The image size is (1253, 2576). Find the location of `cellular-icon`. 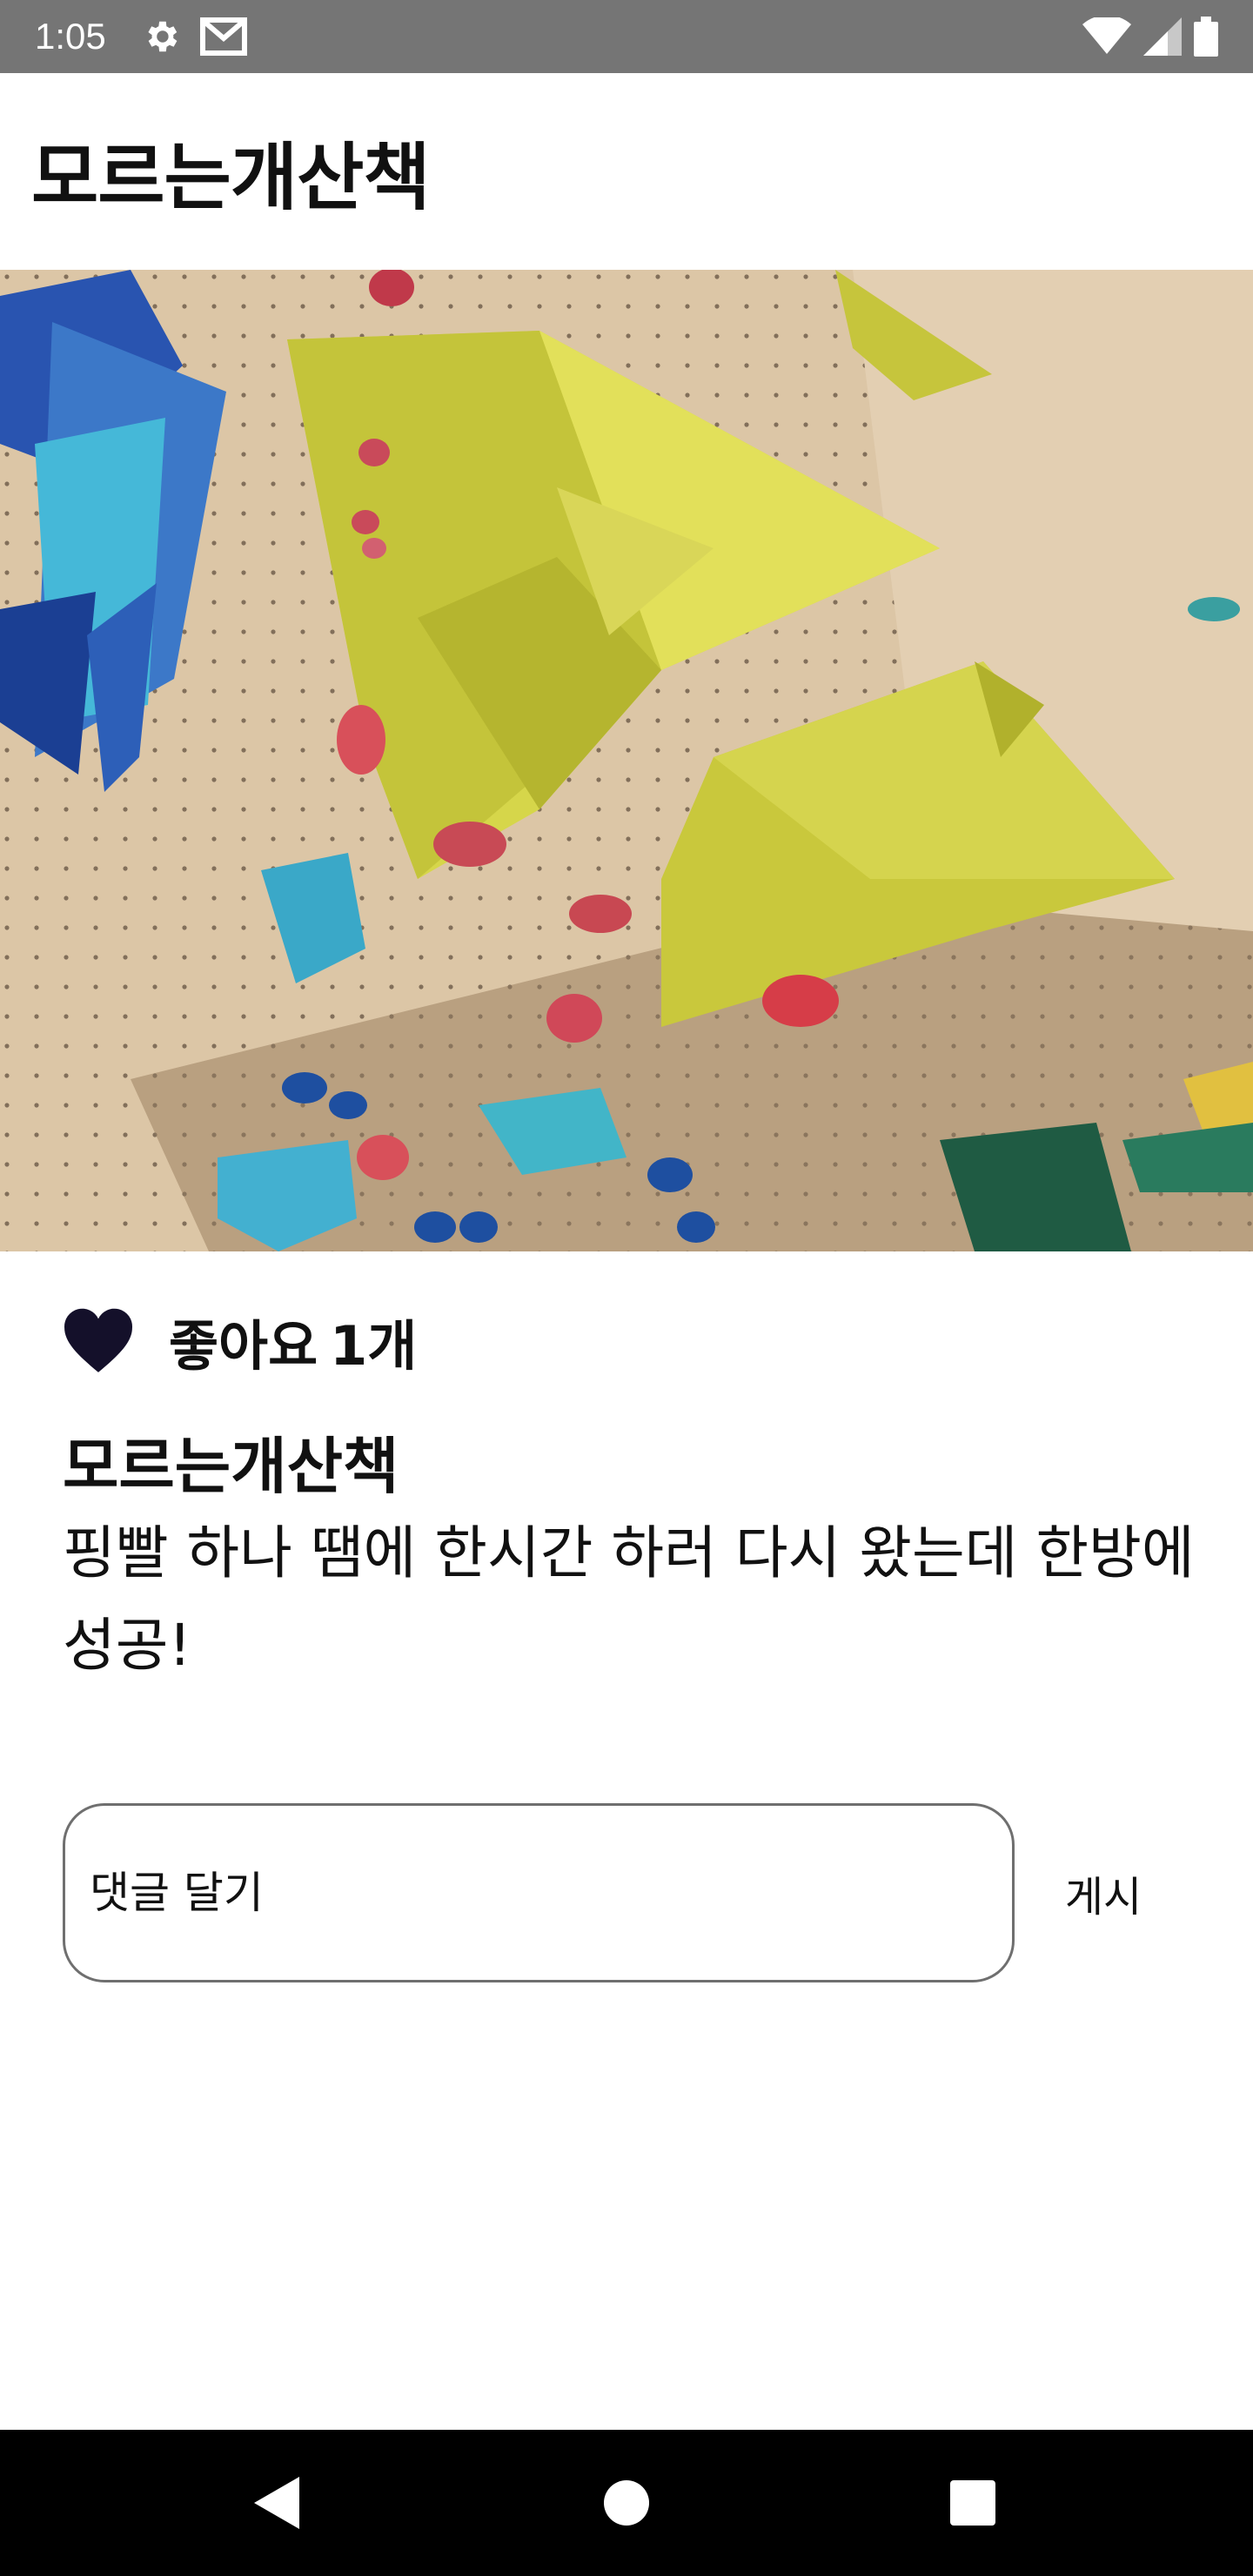

cellular-icon is located at coordinates (1162, 37).